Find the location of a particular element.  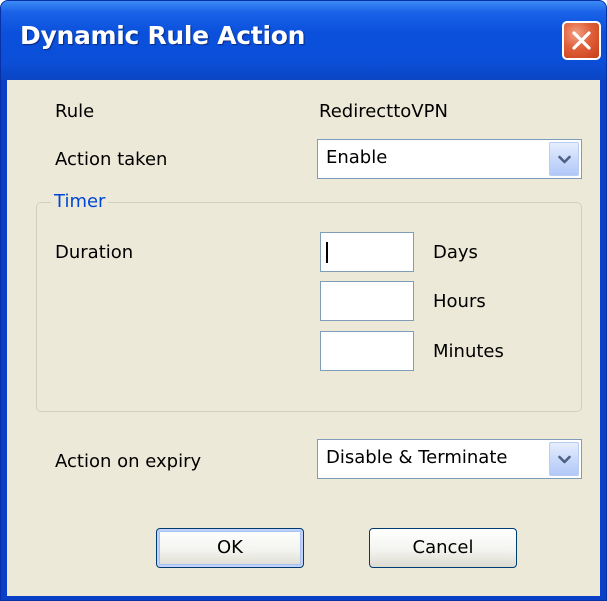

hours-label: Hours is located at coordinates (459, 301).